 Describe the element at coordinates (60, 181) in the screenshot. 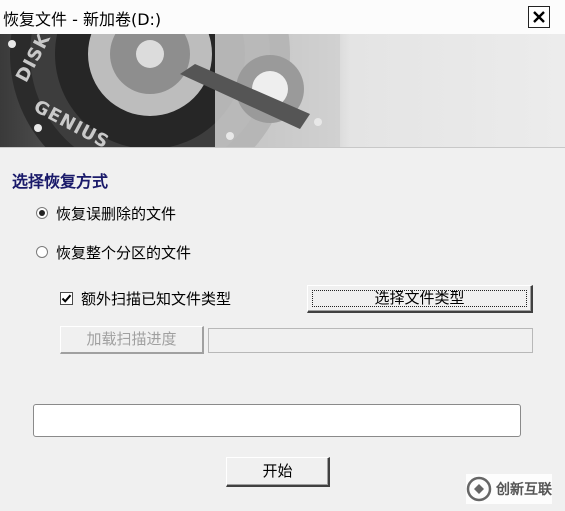

I see `recovery-mode-heading: 选择恢复方式` at that location.